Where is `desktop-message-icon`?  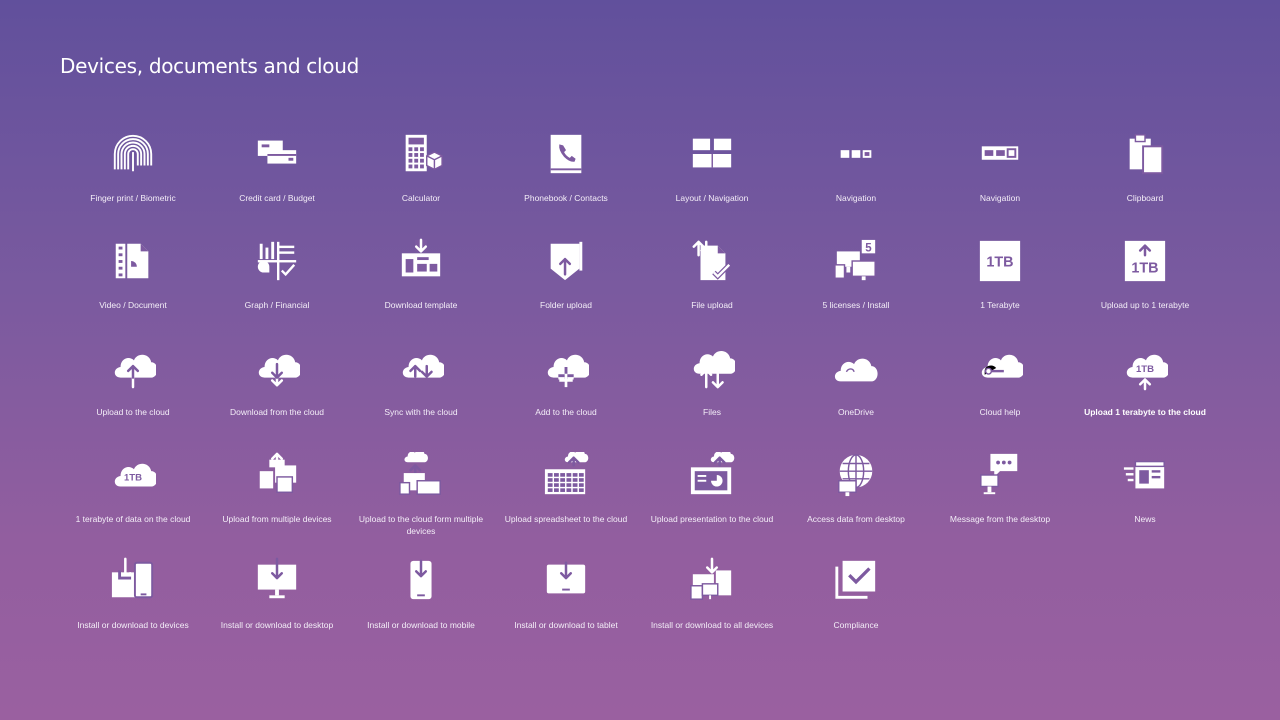
desktop-message-icon is located at coordinates (999, 474).